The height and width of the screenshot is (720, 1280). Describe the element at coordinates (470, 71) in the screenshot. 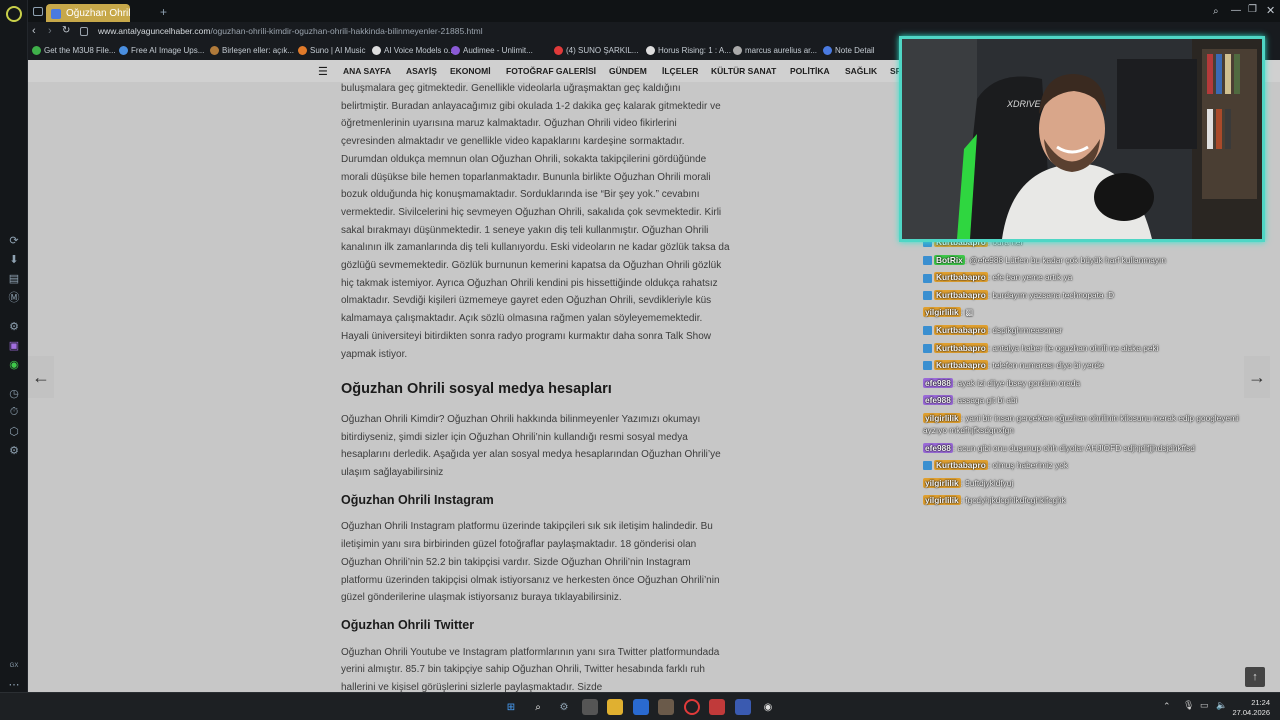

I see `nav-item: EKONOMİ` at that location.